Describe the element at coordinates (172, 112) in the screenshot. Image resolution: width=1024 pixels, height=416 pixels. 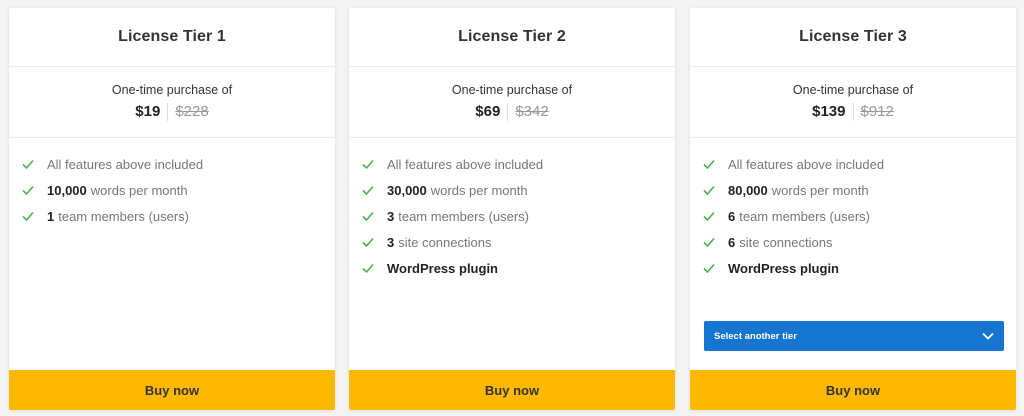
I see `price-row: $19 $228` at that location.